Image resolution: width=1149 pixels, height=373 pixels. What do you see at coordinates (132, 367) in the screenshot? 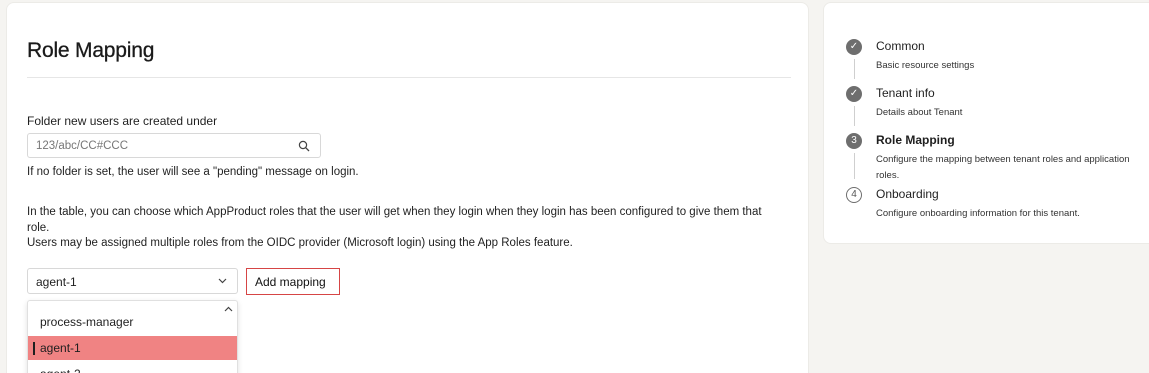
I see `dropdown-option-agent-2: agent-2` at bounding box center [132, 367].